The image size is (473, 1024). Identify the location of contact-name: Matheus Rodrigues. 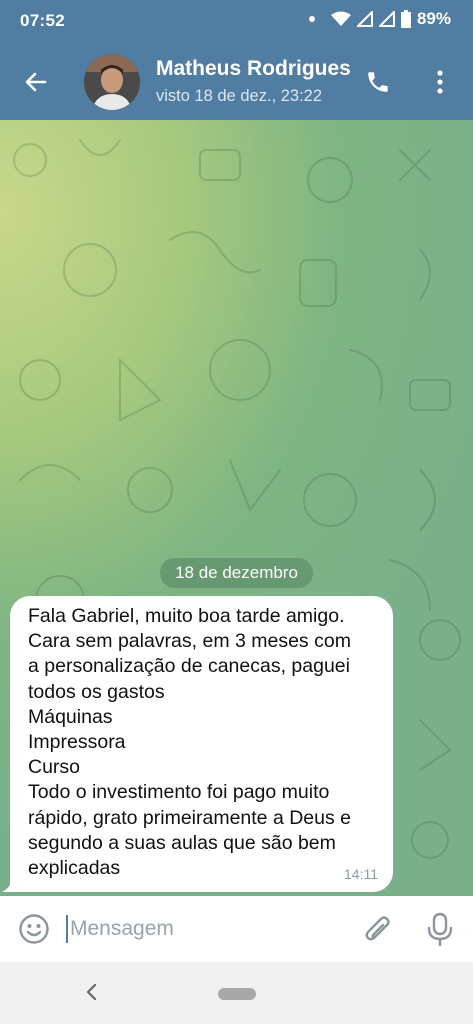
(253, 69).